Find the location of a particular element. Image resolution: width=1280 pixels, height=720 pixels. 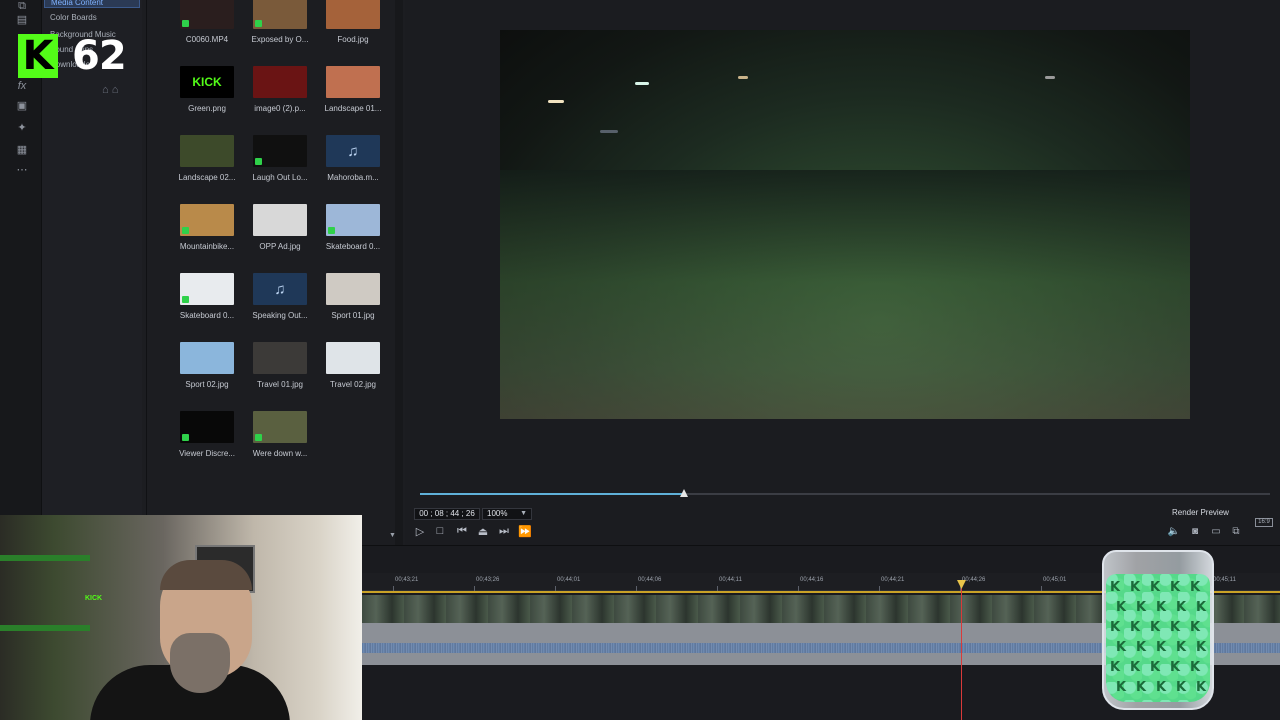

timeline-playhead is located at coordinates (961, 651).